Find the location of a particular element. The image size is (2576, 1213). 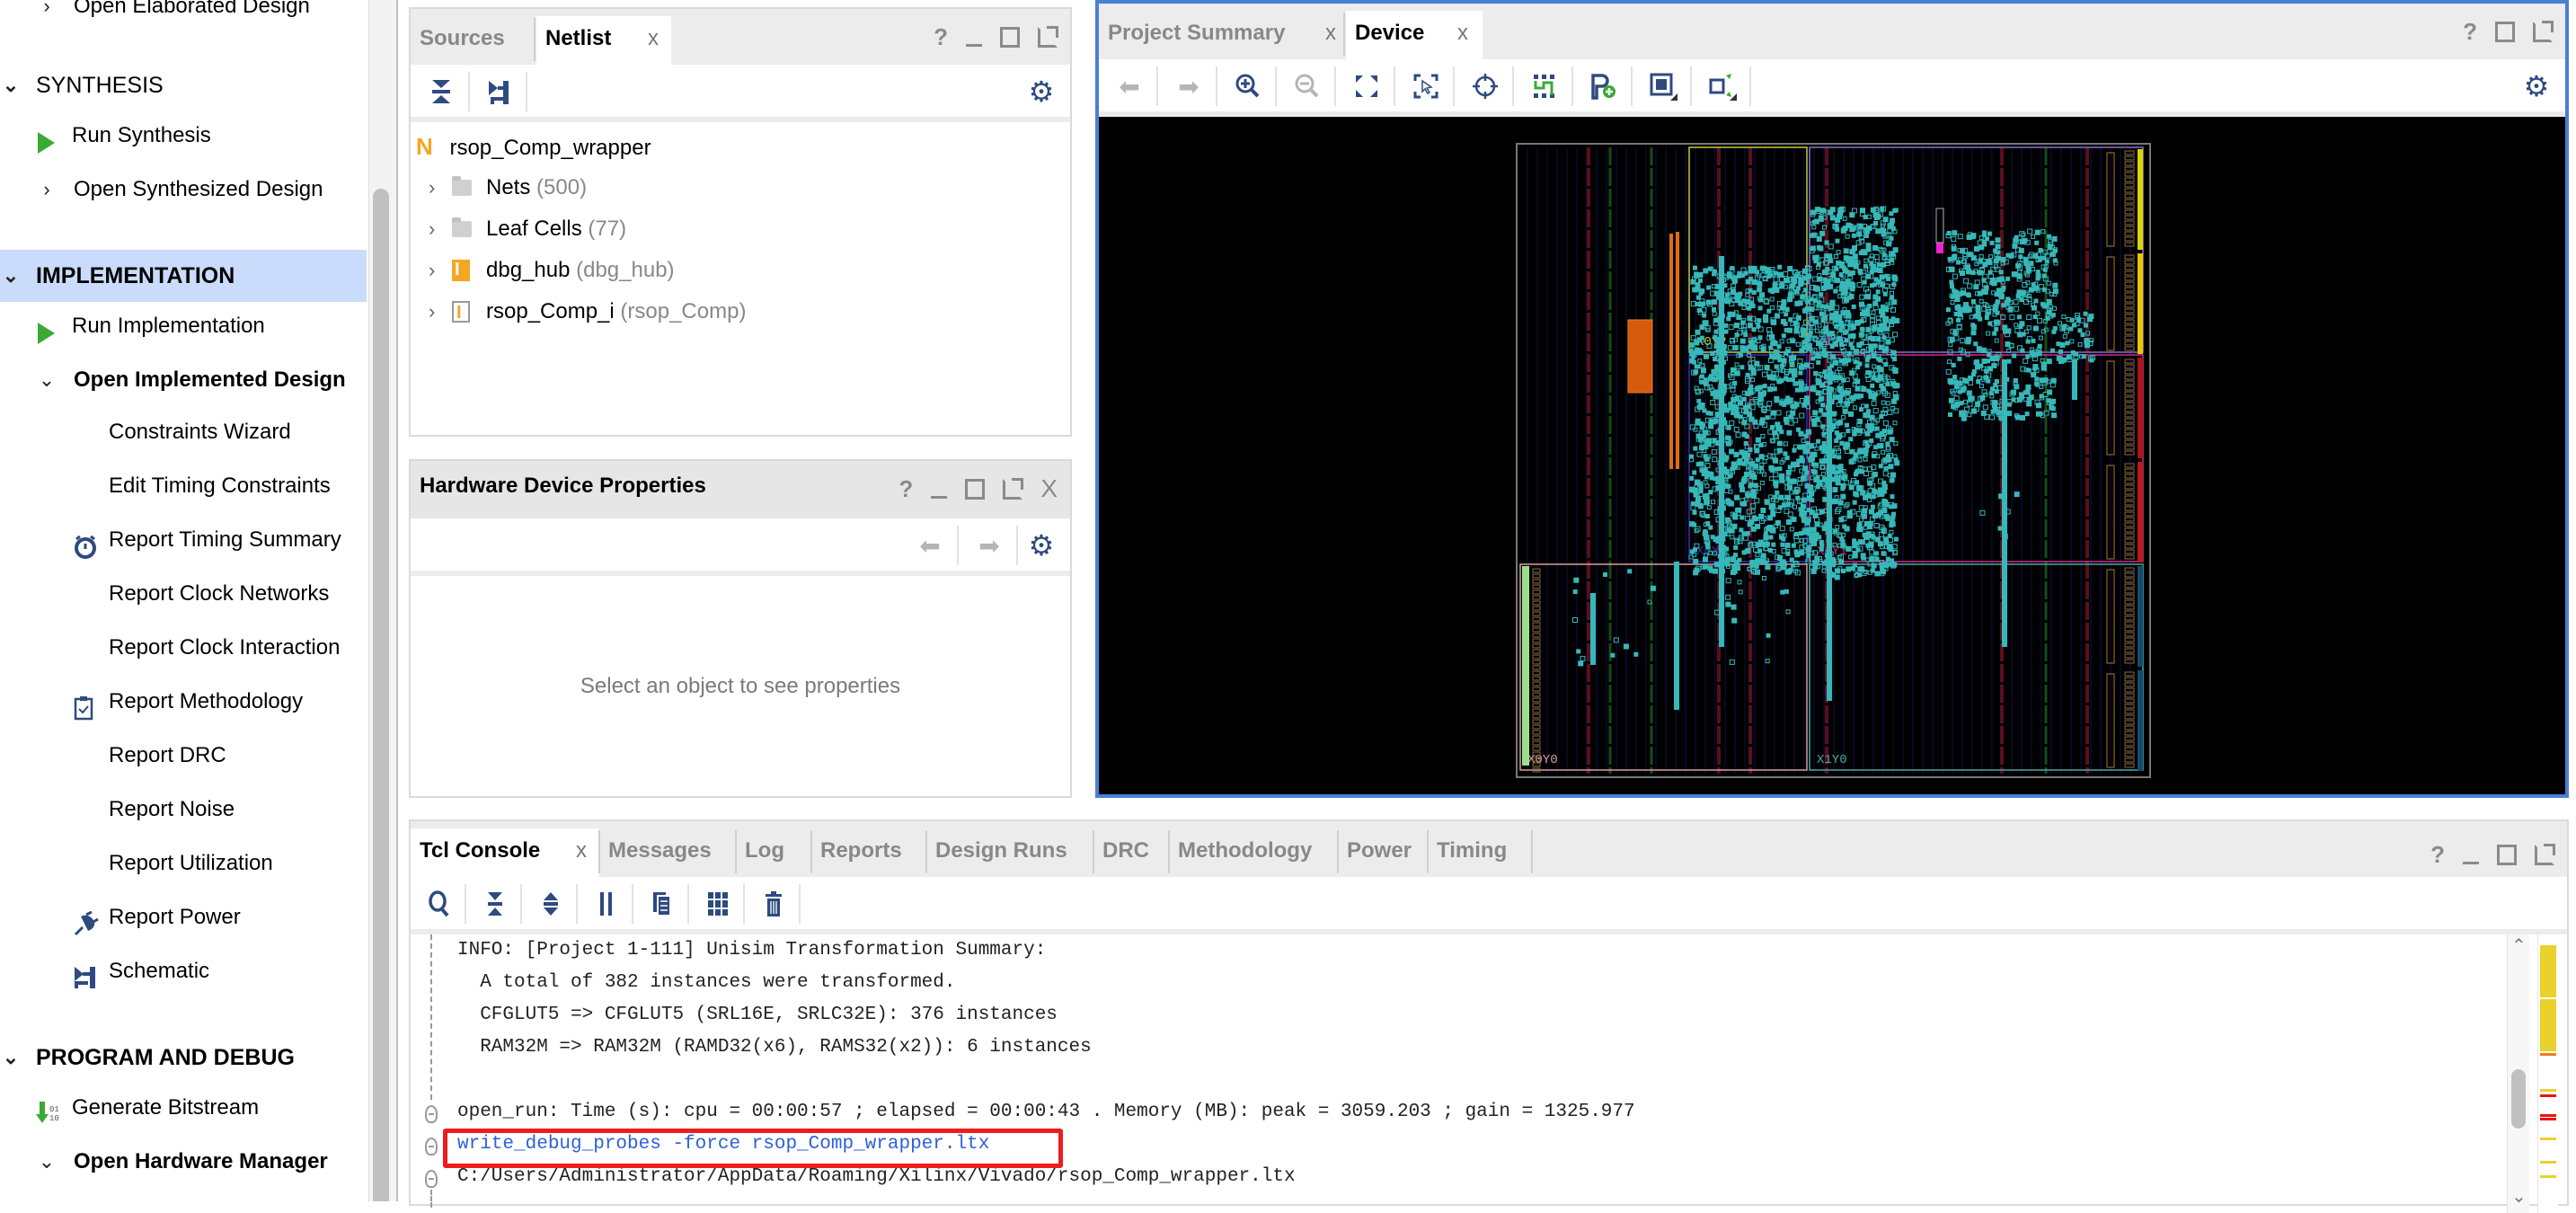

tree-row-dbg-hub: › dbg_hub (dbg_hub) is located at coordinates (698, 270).